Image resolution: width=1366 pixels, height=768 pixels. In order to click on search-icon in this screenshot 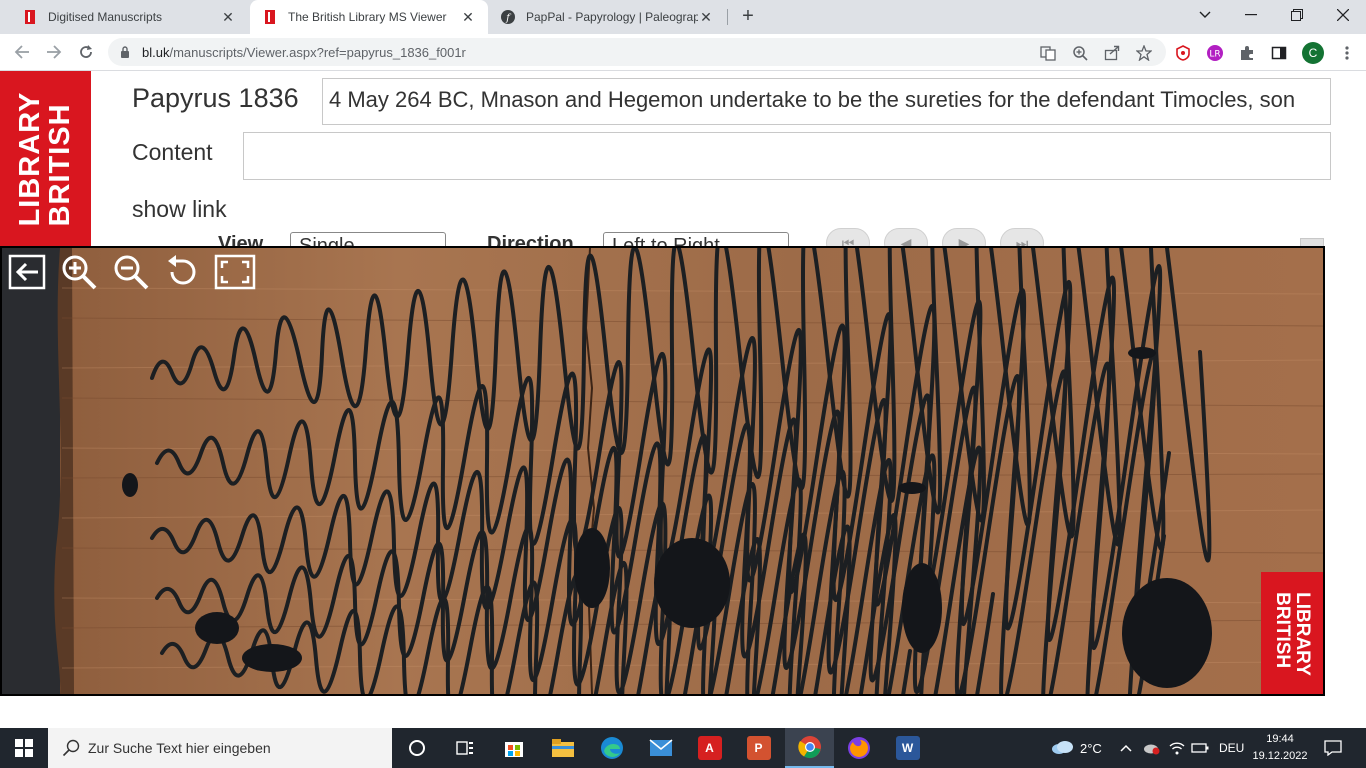, I will do `click(71, 748)`.